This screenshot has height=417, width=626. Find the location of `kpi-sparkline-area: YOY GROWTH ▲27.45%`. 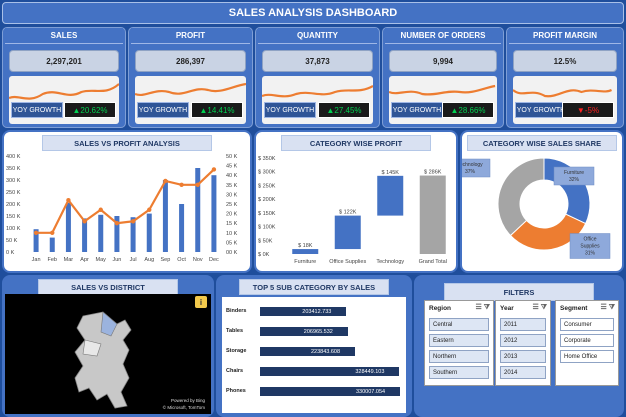

kpi-sparkline-area: YOY GROWTH ▲27.45% is located at coordinates (317, 100).